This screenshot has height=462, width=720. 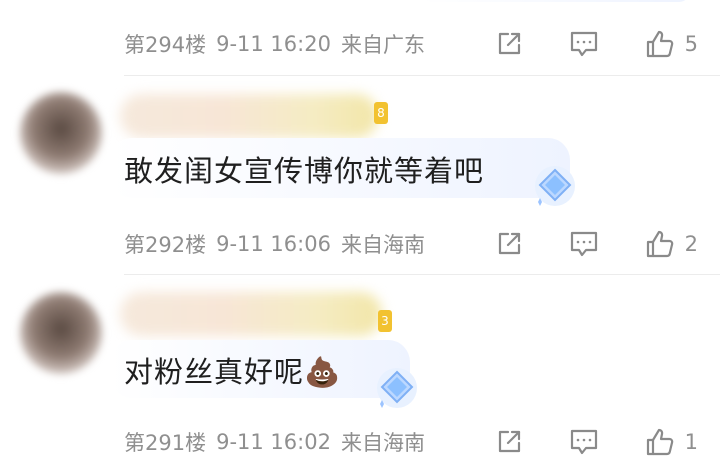 What do you see at coordinates (165, 45) in the screenshot?
I see `floor-number: 第294楼` at bounding box center [165, 45].